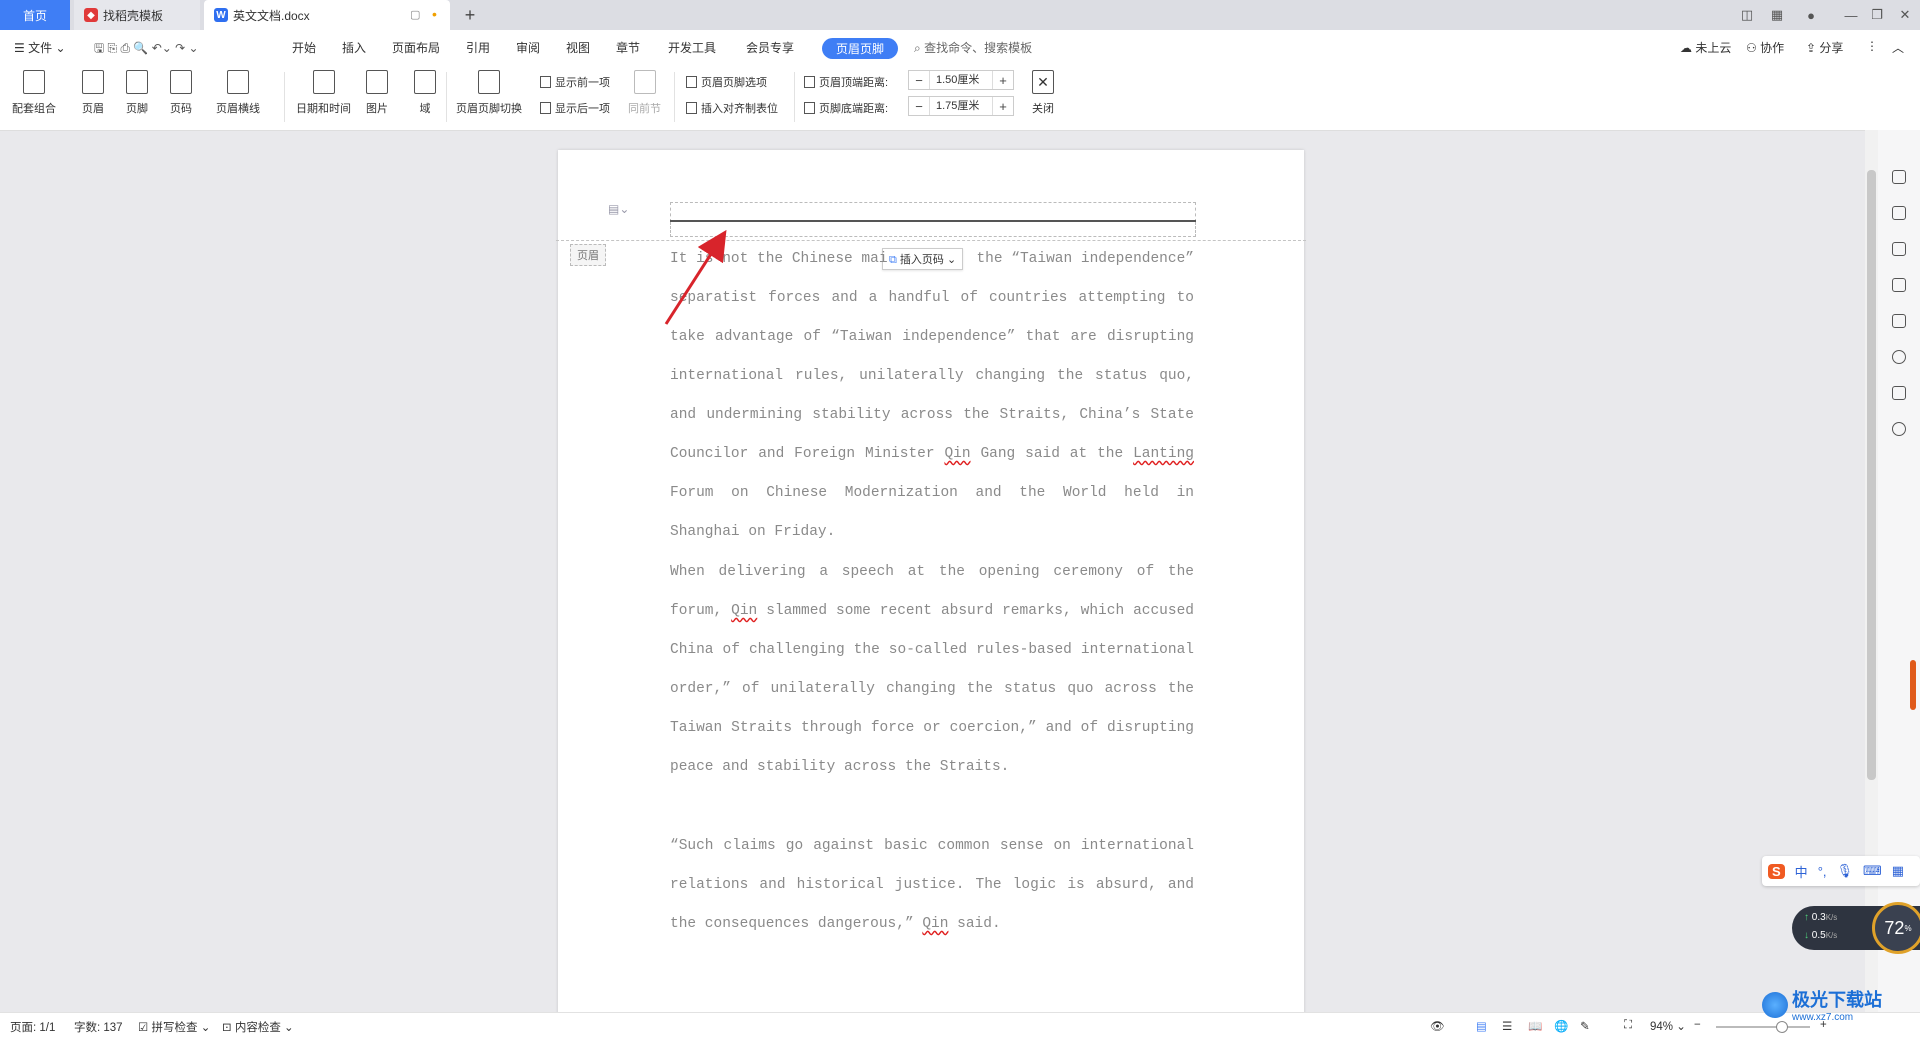 Image resolution: width=1920 pixels, height=1041 pixels. Describe the element at coordinates (1535, 1026) in the screenshot. I see `read-view-icon: 📖` at that location.